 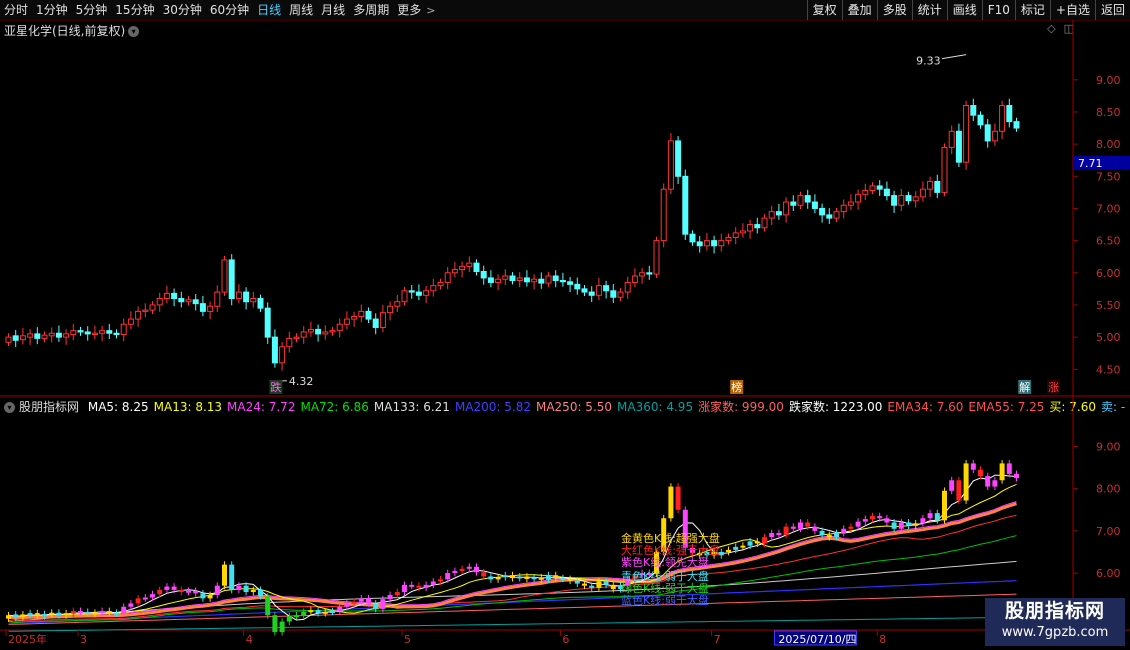 What do you see at coordinates (998, 10) in the screenshot?
I see `toolbar-button: F10` at bounding box center [998, 10].